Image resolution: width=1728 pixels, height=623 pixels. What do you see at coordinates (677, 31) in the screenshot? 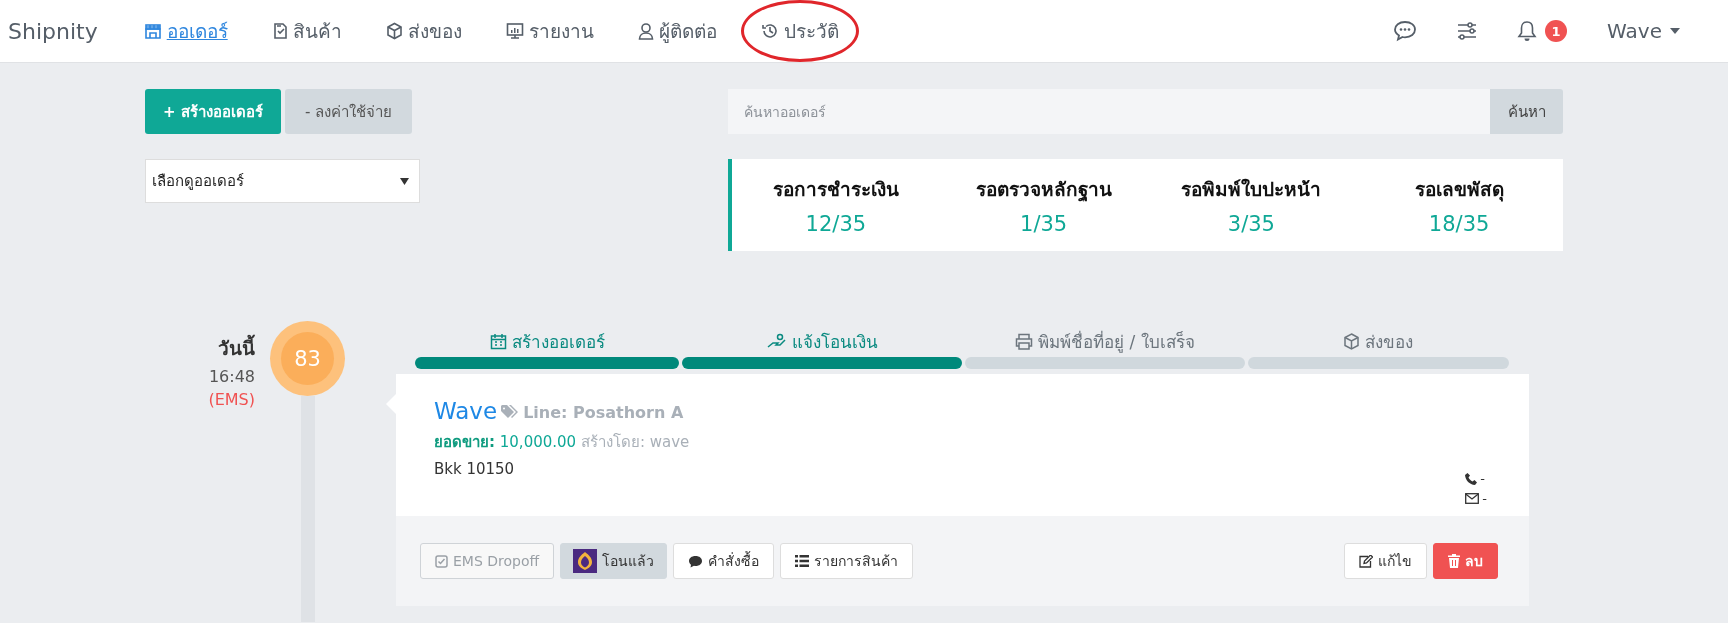
I see `nav-link: ผู้ติดต่อ` at bounding box center [677, 31].